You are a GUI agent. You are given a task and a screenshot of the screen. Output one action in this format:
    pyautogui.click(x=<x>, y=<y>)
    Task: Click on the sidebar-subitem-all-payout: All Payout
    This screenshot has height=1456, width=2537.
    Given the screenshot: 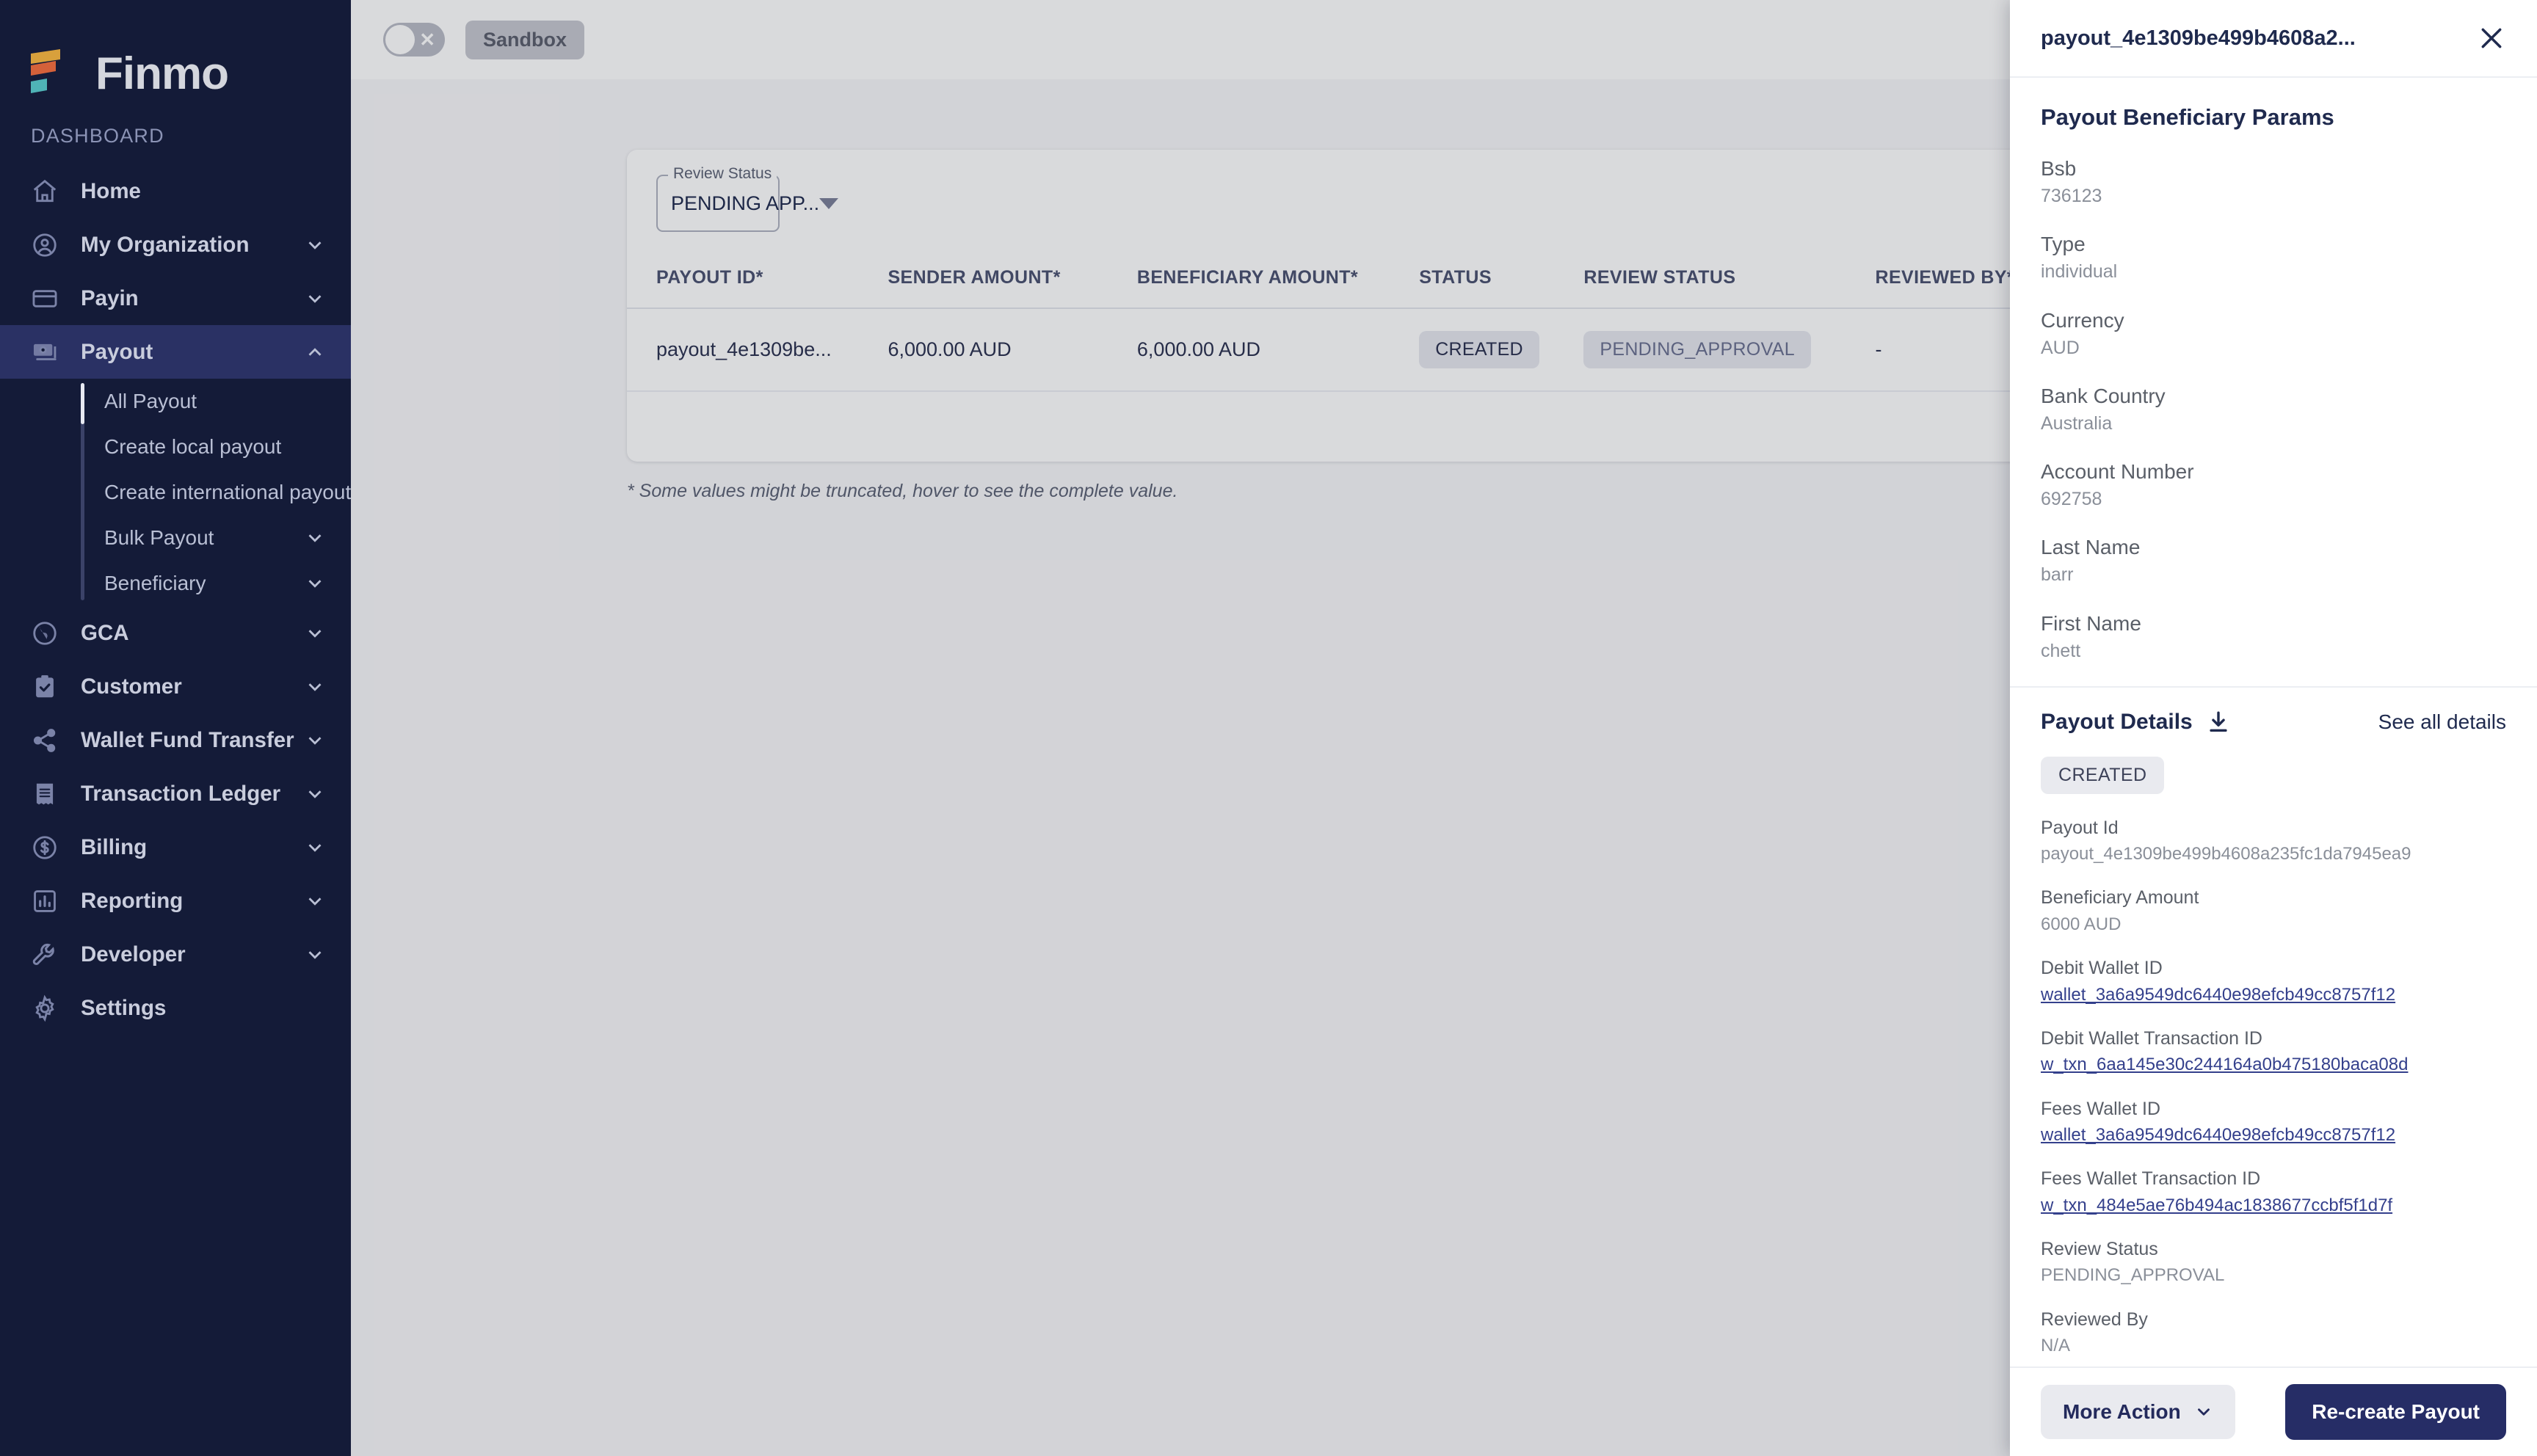 What is the action you would take?
    pyautogui.click(x=175, y=402)
    